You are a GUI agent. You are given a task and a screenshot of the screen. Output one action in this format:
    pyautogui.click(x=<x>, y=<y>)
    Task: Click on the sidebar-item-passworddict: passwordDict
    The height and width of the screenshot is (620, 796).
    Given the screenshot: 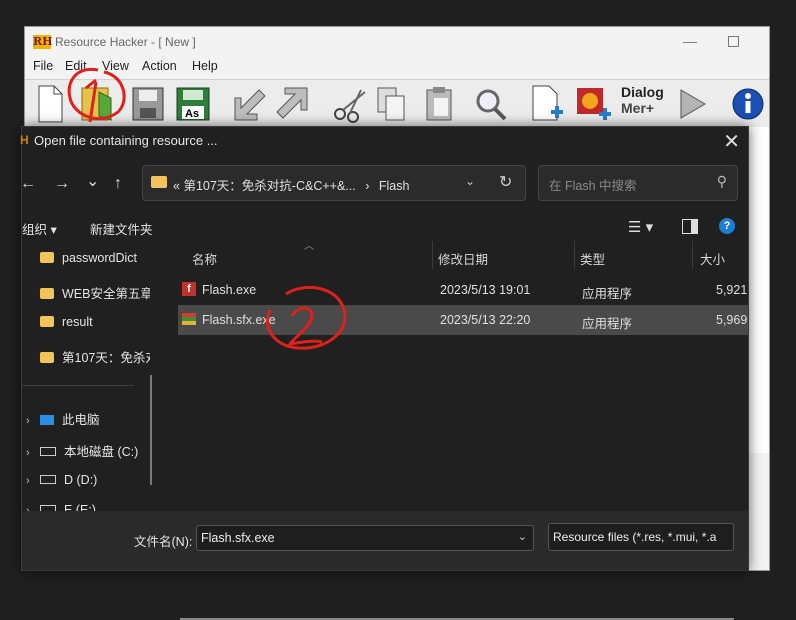 What is the action you would take?
    pyautogui.click(x=86, y=258)
    